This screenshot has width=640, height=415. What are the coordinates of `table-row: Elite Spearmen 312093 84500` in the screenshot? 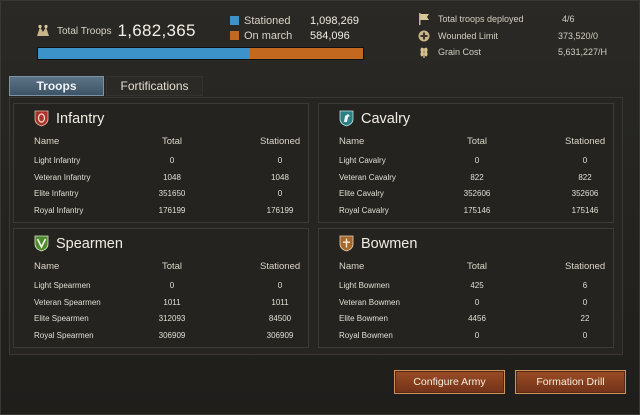 It's located at (168, 322).